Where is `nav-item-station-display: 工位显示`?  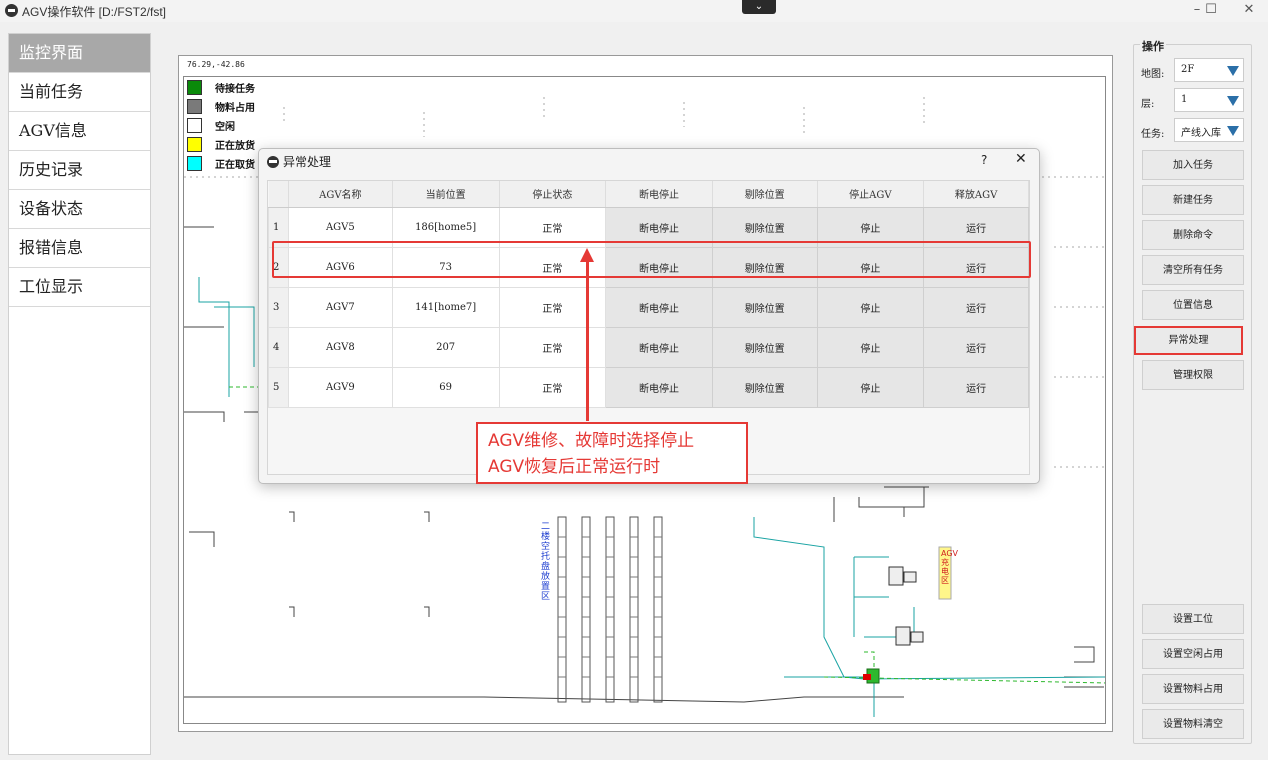 nav-item-station-display: 工位显示 is located at coordinates (79, 287).